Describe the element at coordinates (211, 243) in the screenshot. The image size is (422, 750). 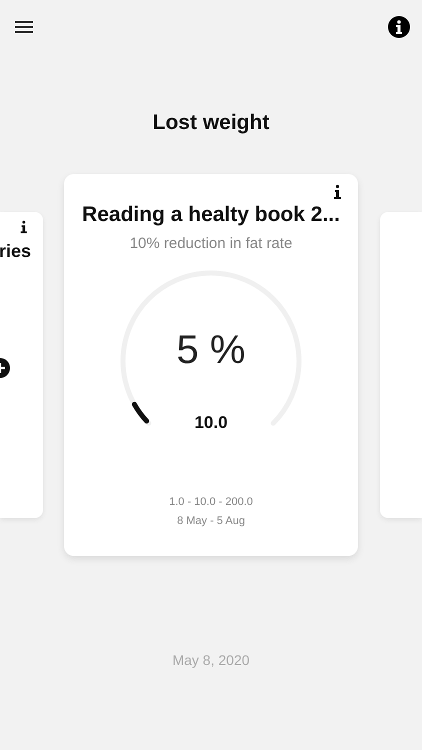
I see `card-subtitle: 10% reduction in fat rate` at that location.